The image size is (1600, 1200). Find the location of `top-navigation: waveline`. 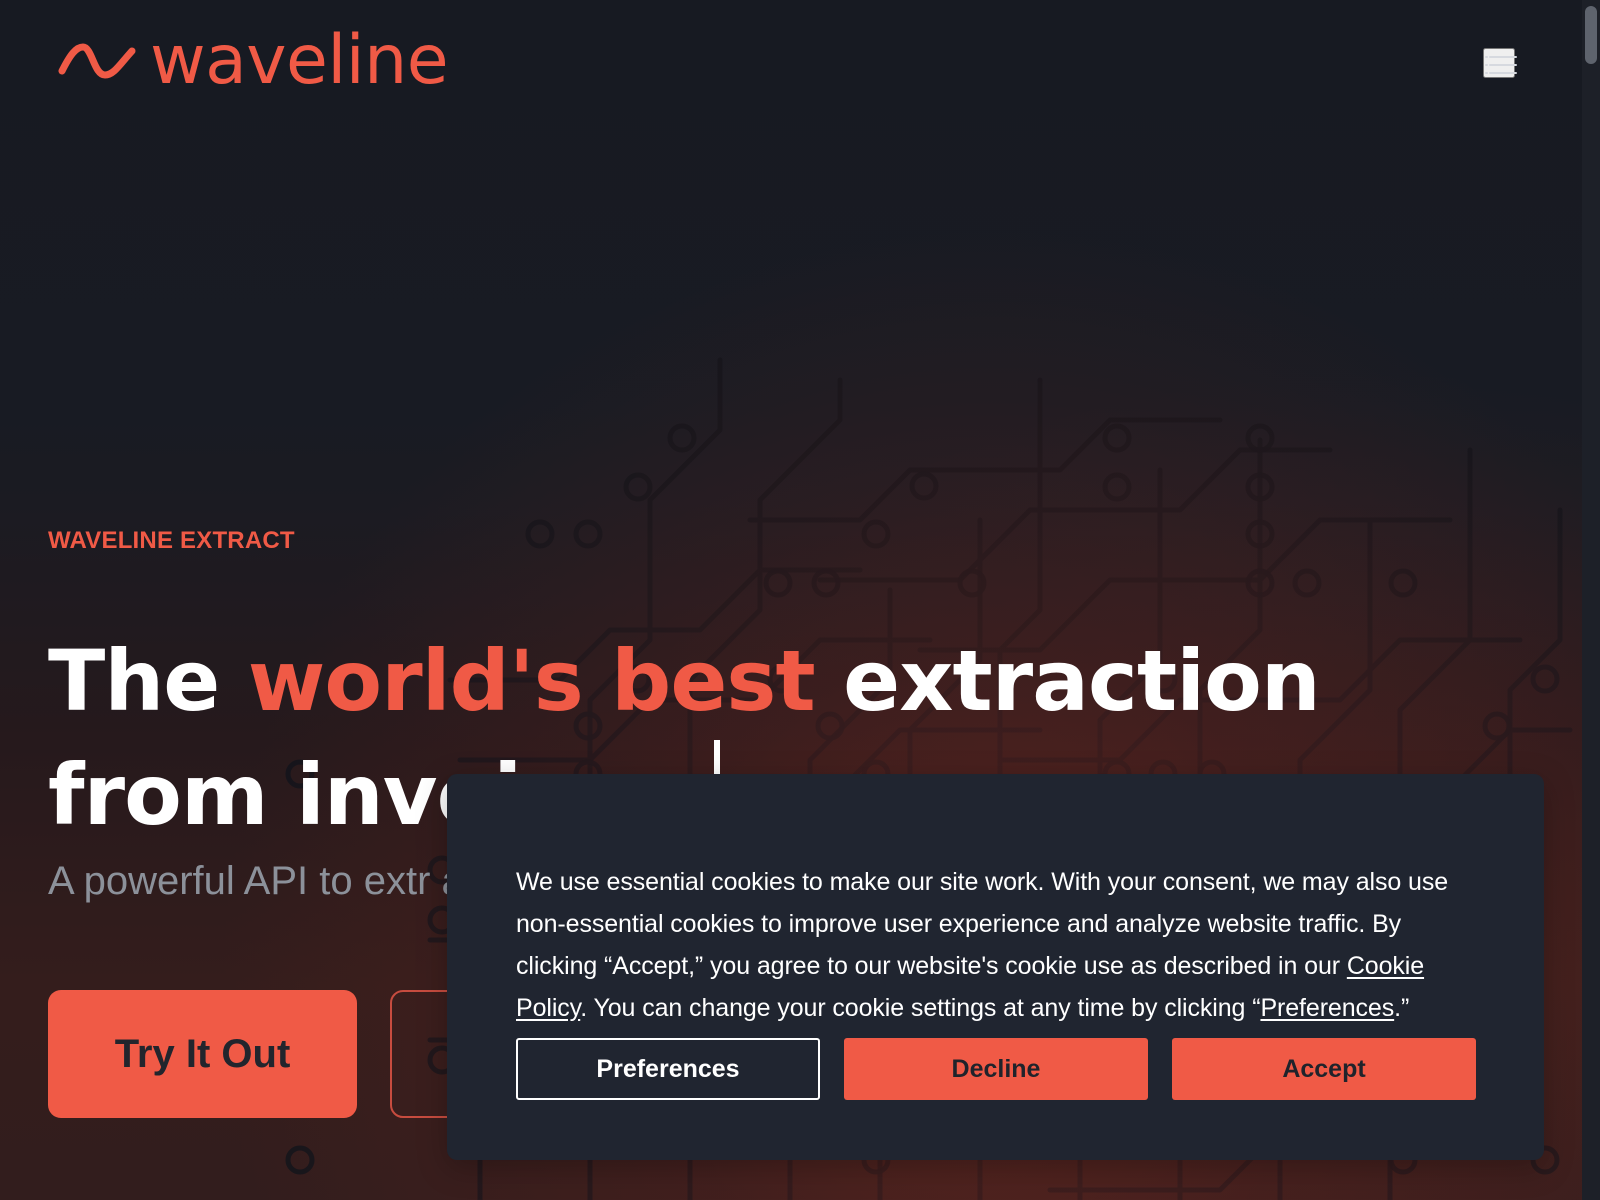

top-navigation: waveline is located at coordinates (800, 64).